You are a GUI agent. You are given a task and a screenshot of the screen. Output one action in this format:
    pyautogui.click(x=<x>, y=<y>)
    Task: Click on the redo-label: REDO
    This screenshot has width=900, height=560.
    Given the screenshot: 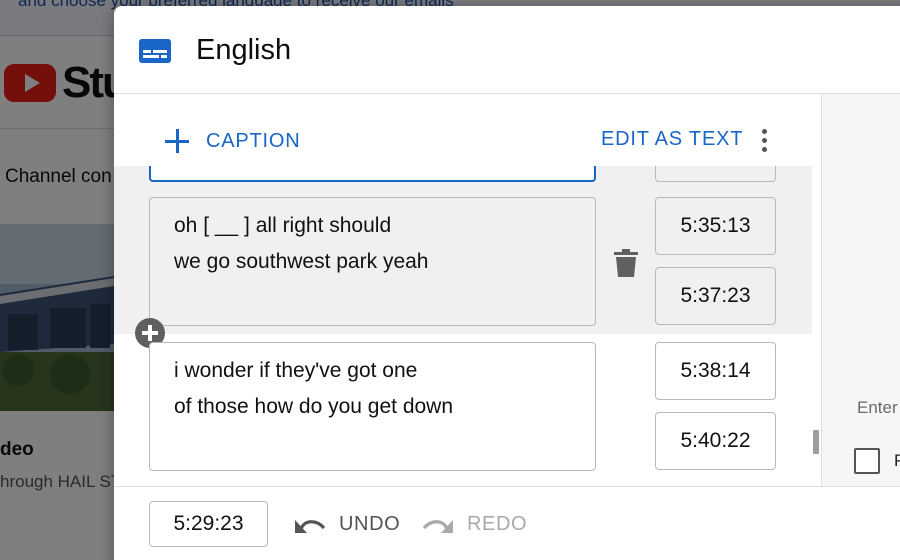 What is the action you would take?
    pyautogui.click(x=497, y=524)
    